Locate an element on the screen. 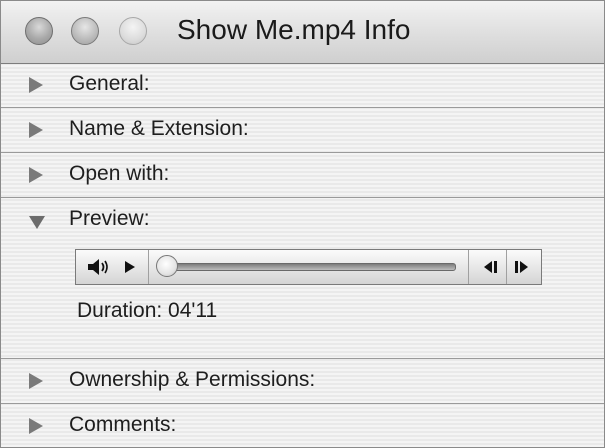 The width and height of the screenshot is (605, 448). section-label: Preview: is located at coordinates (109, 218).